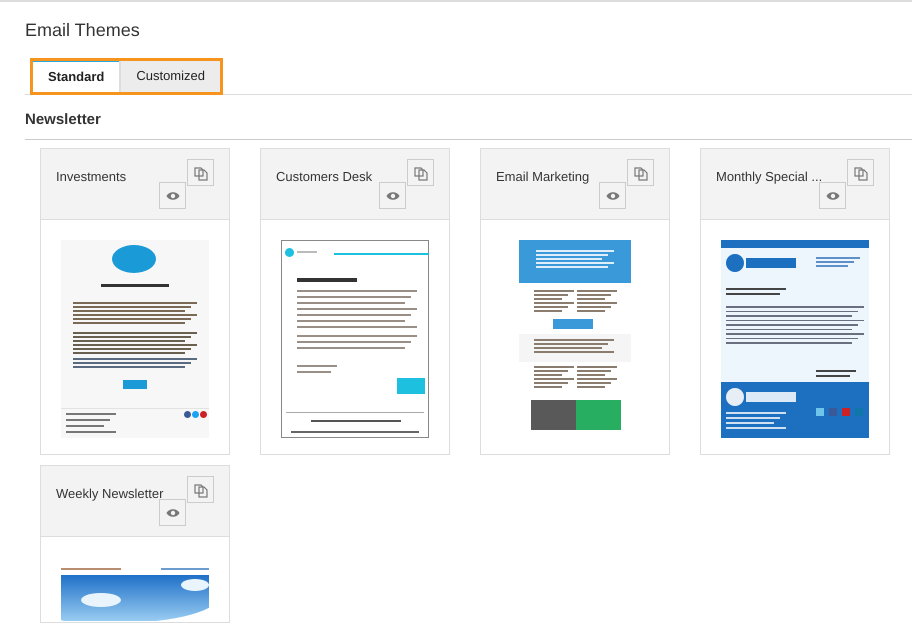 This screenshot has height=624, width=912. Describe the element at coordinates (169, 76) in the screenshot. I see `tab: Customized` at that location.